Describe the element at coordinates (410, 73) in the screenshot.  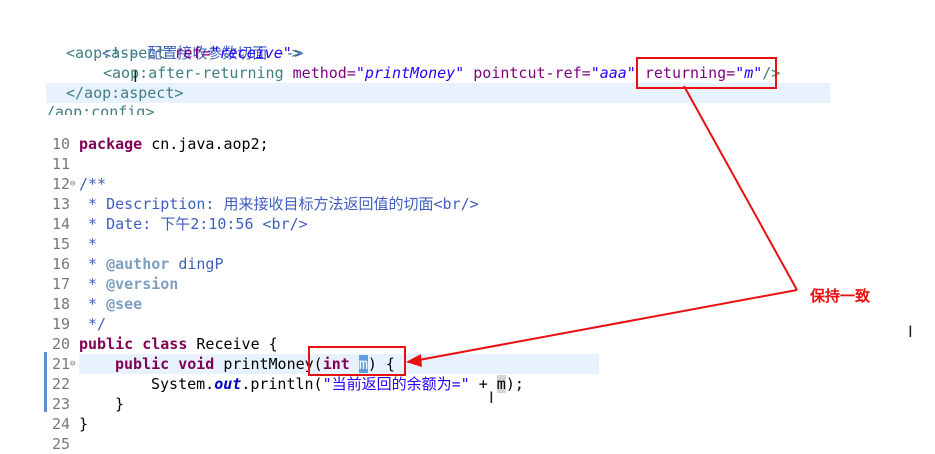
I see `xml-method-value: "printMoney"` at that location.